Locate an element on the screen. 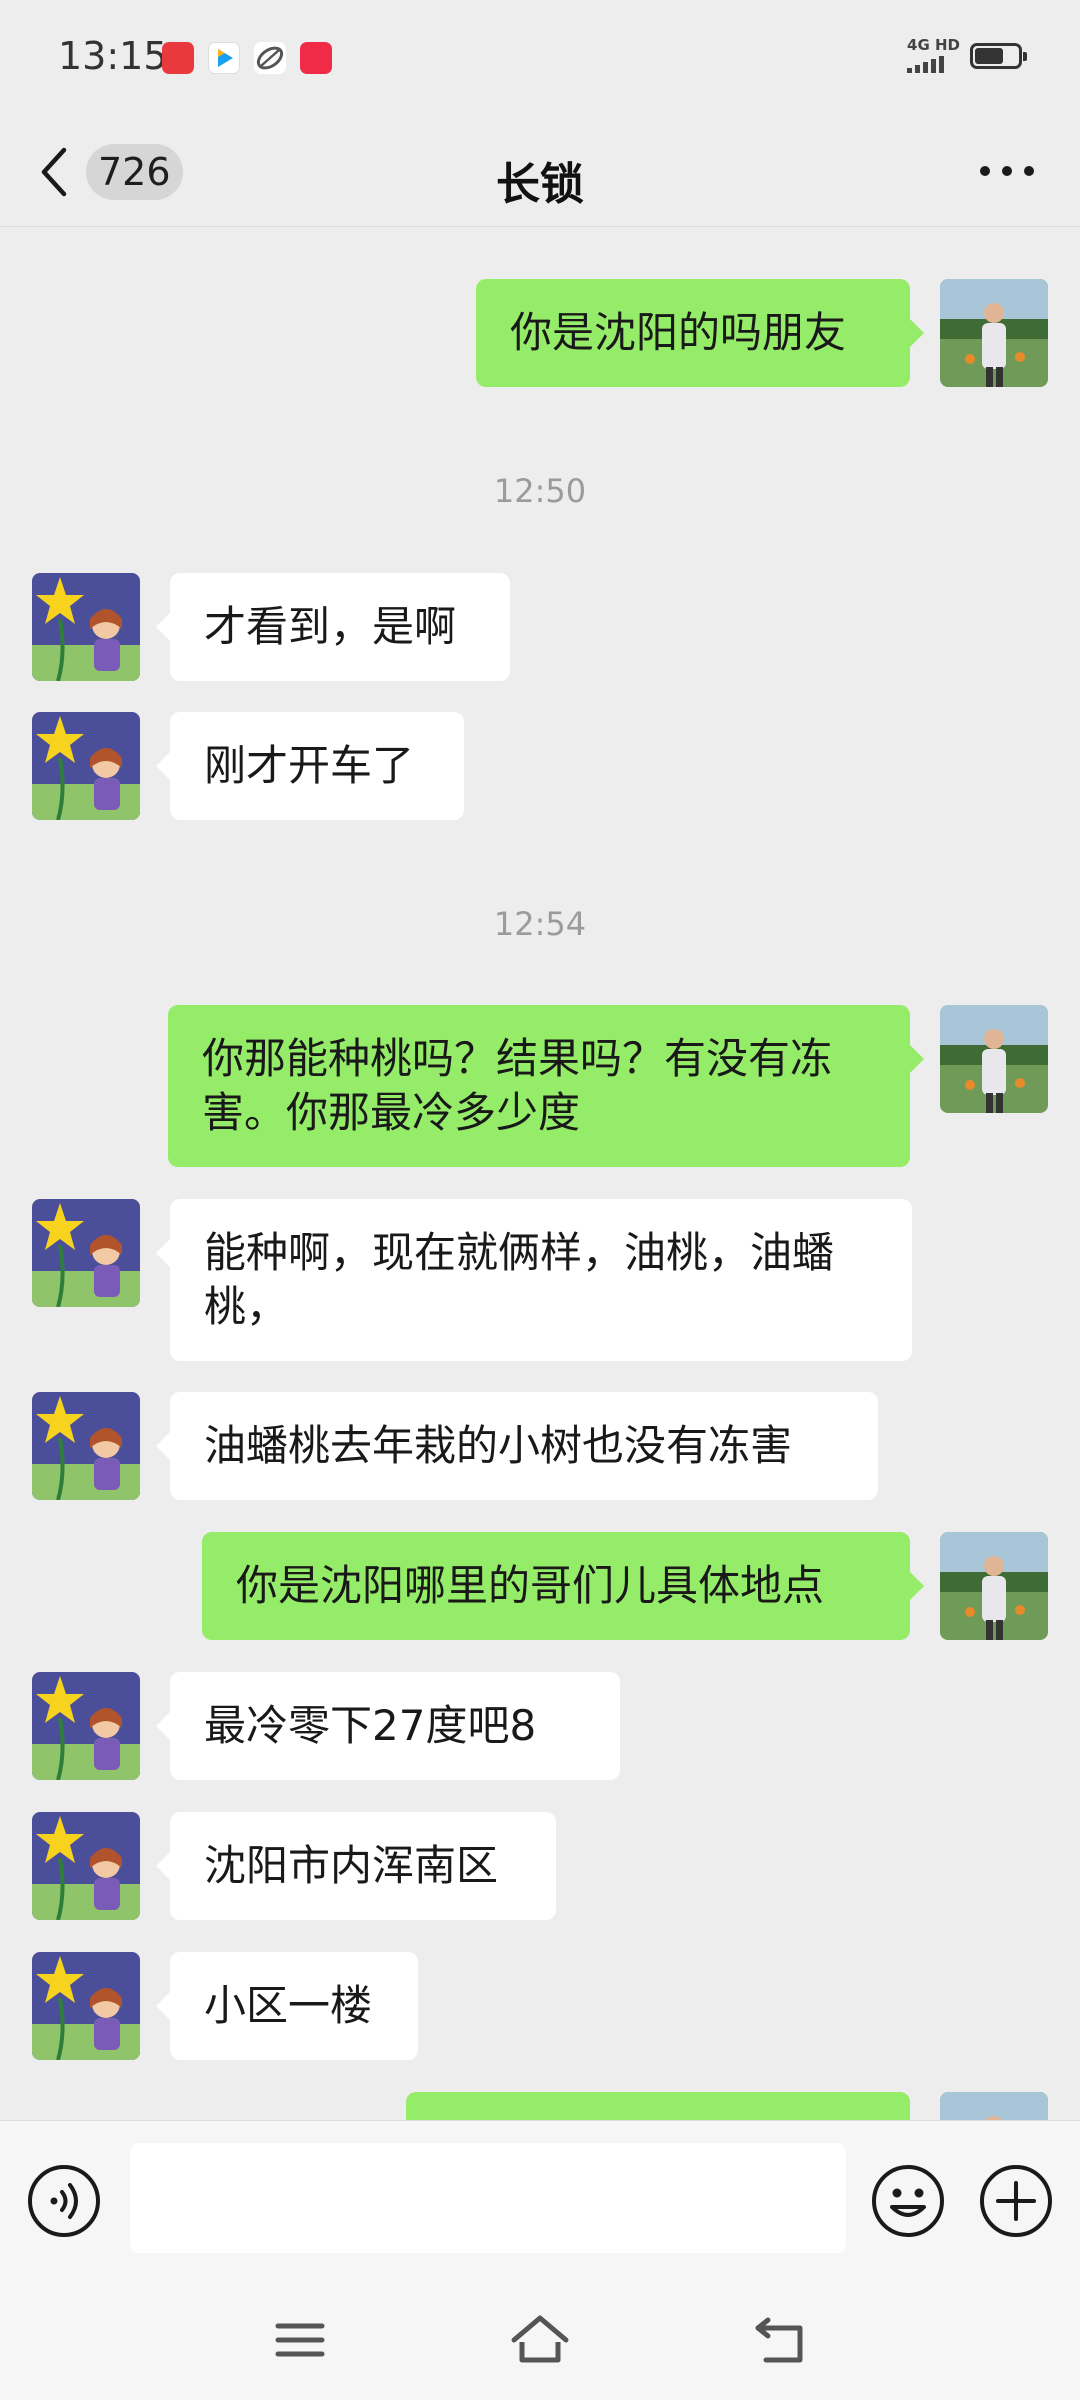 Image resolution: width=1080 pixels, height=2400 pixels. more-options-button is located at coordinates (1007, 171).